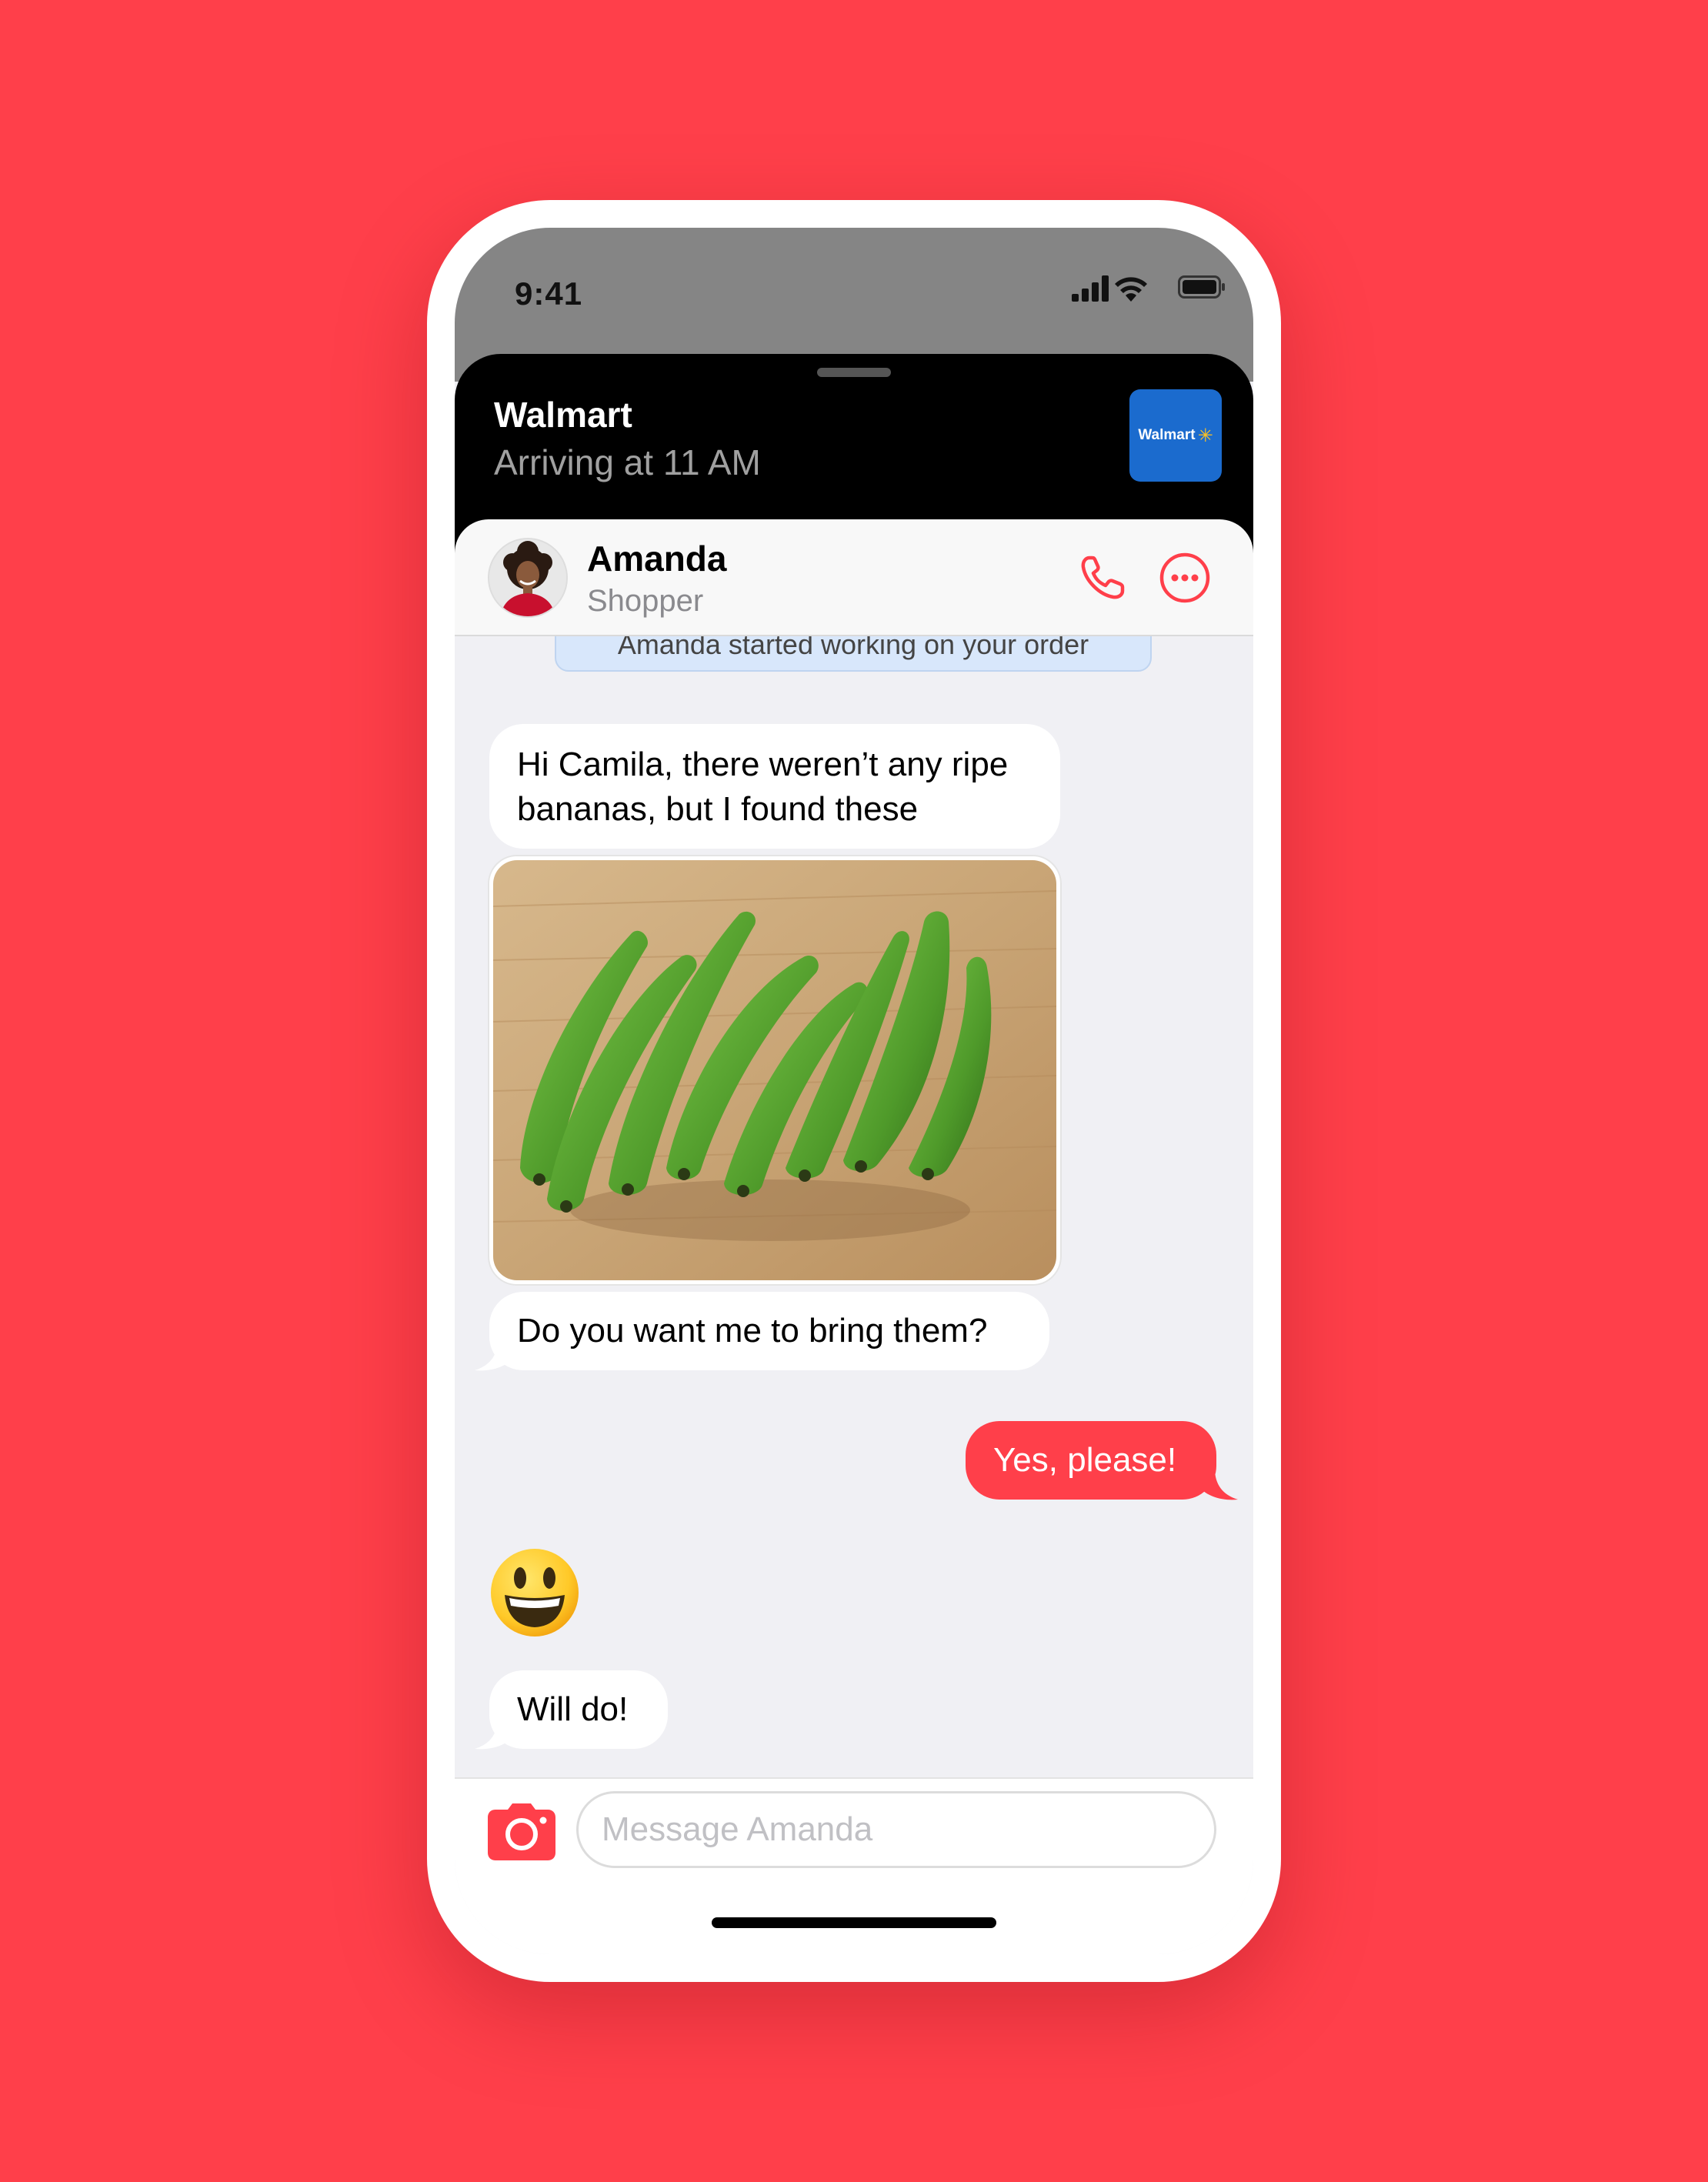 The image size is (1708, 2182). I want to click on store-logo: Walmart ✳, so click(1176, 435).